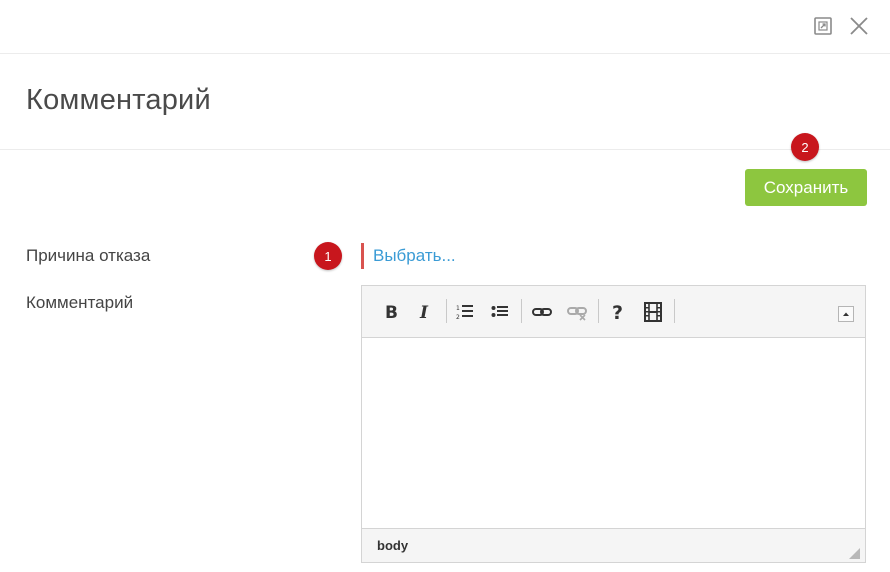 The height and width of the screenshot is (572, 890). I want to click on step-marker-1: 1, so click(328, 256).